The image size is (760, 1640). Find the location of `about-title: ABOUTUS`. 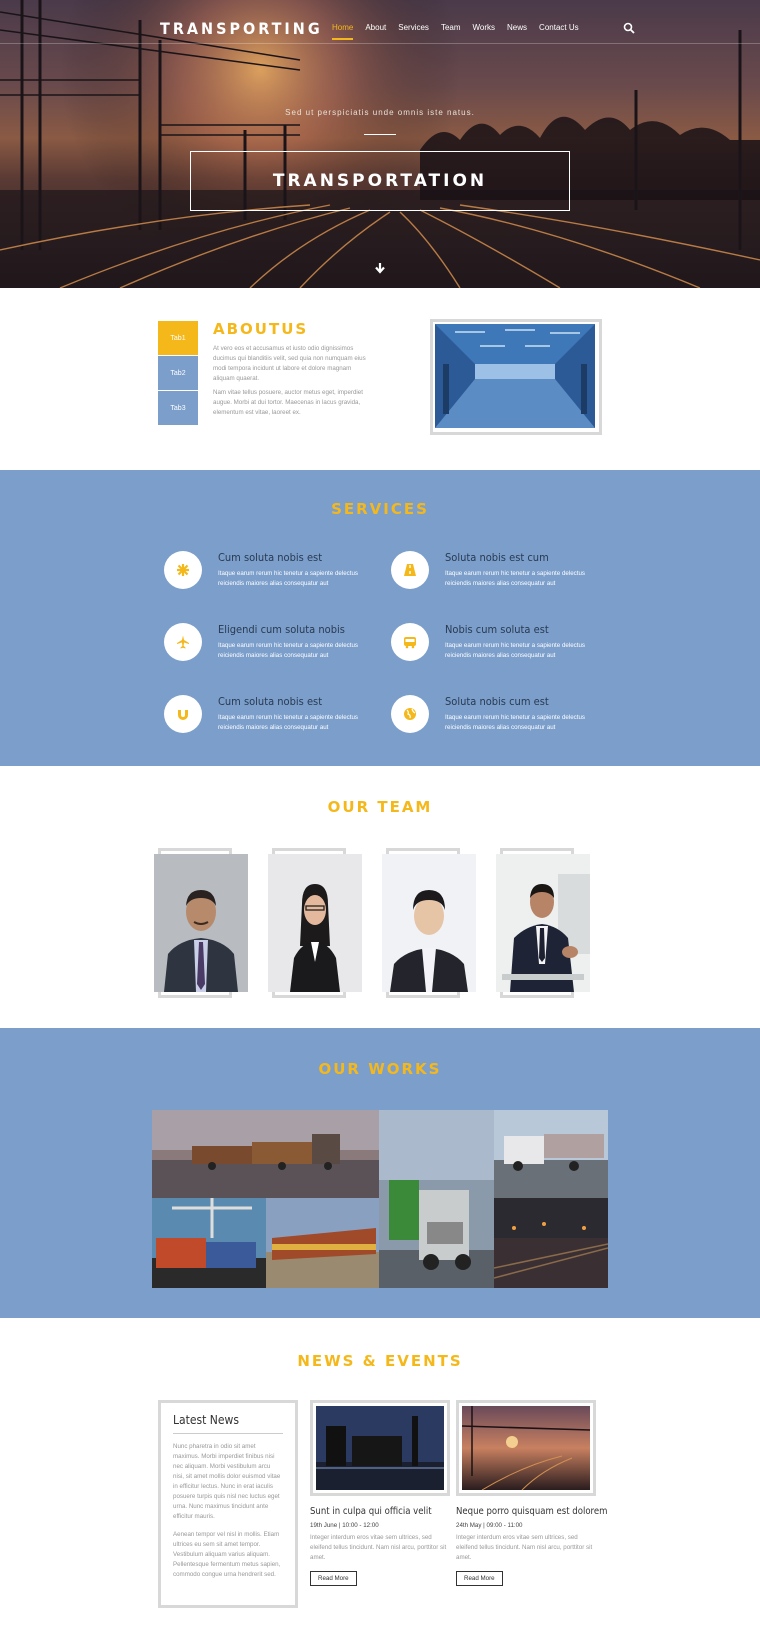

about-title: ABOUTUS is located at coordinates (261, 329).